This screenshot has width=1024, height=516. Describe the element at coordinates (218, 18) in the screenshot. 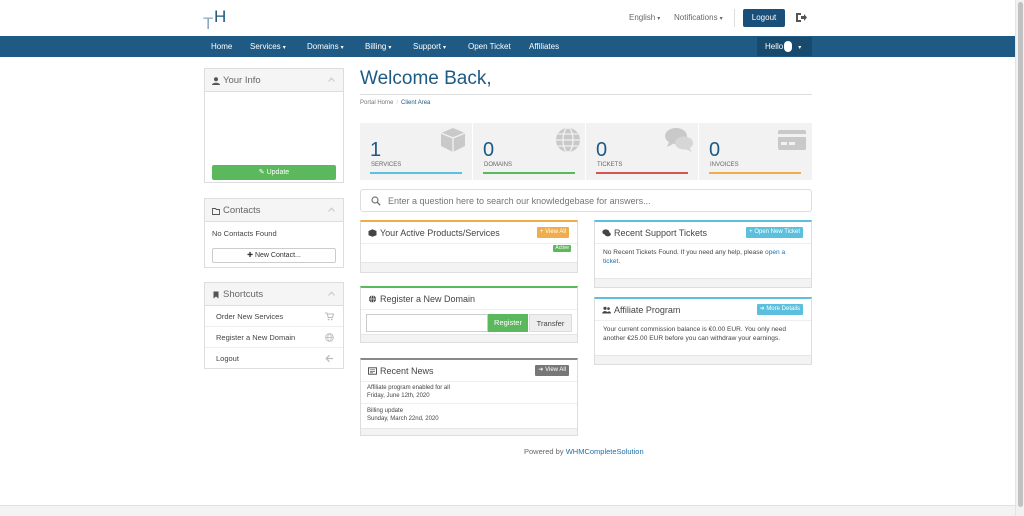

I see `brand-logo: T H TH` at that location.